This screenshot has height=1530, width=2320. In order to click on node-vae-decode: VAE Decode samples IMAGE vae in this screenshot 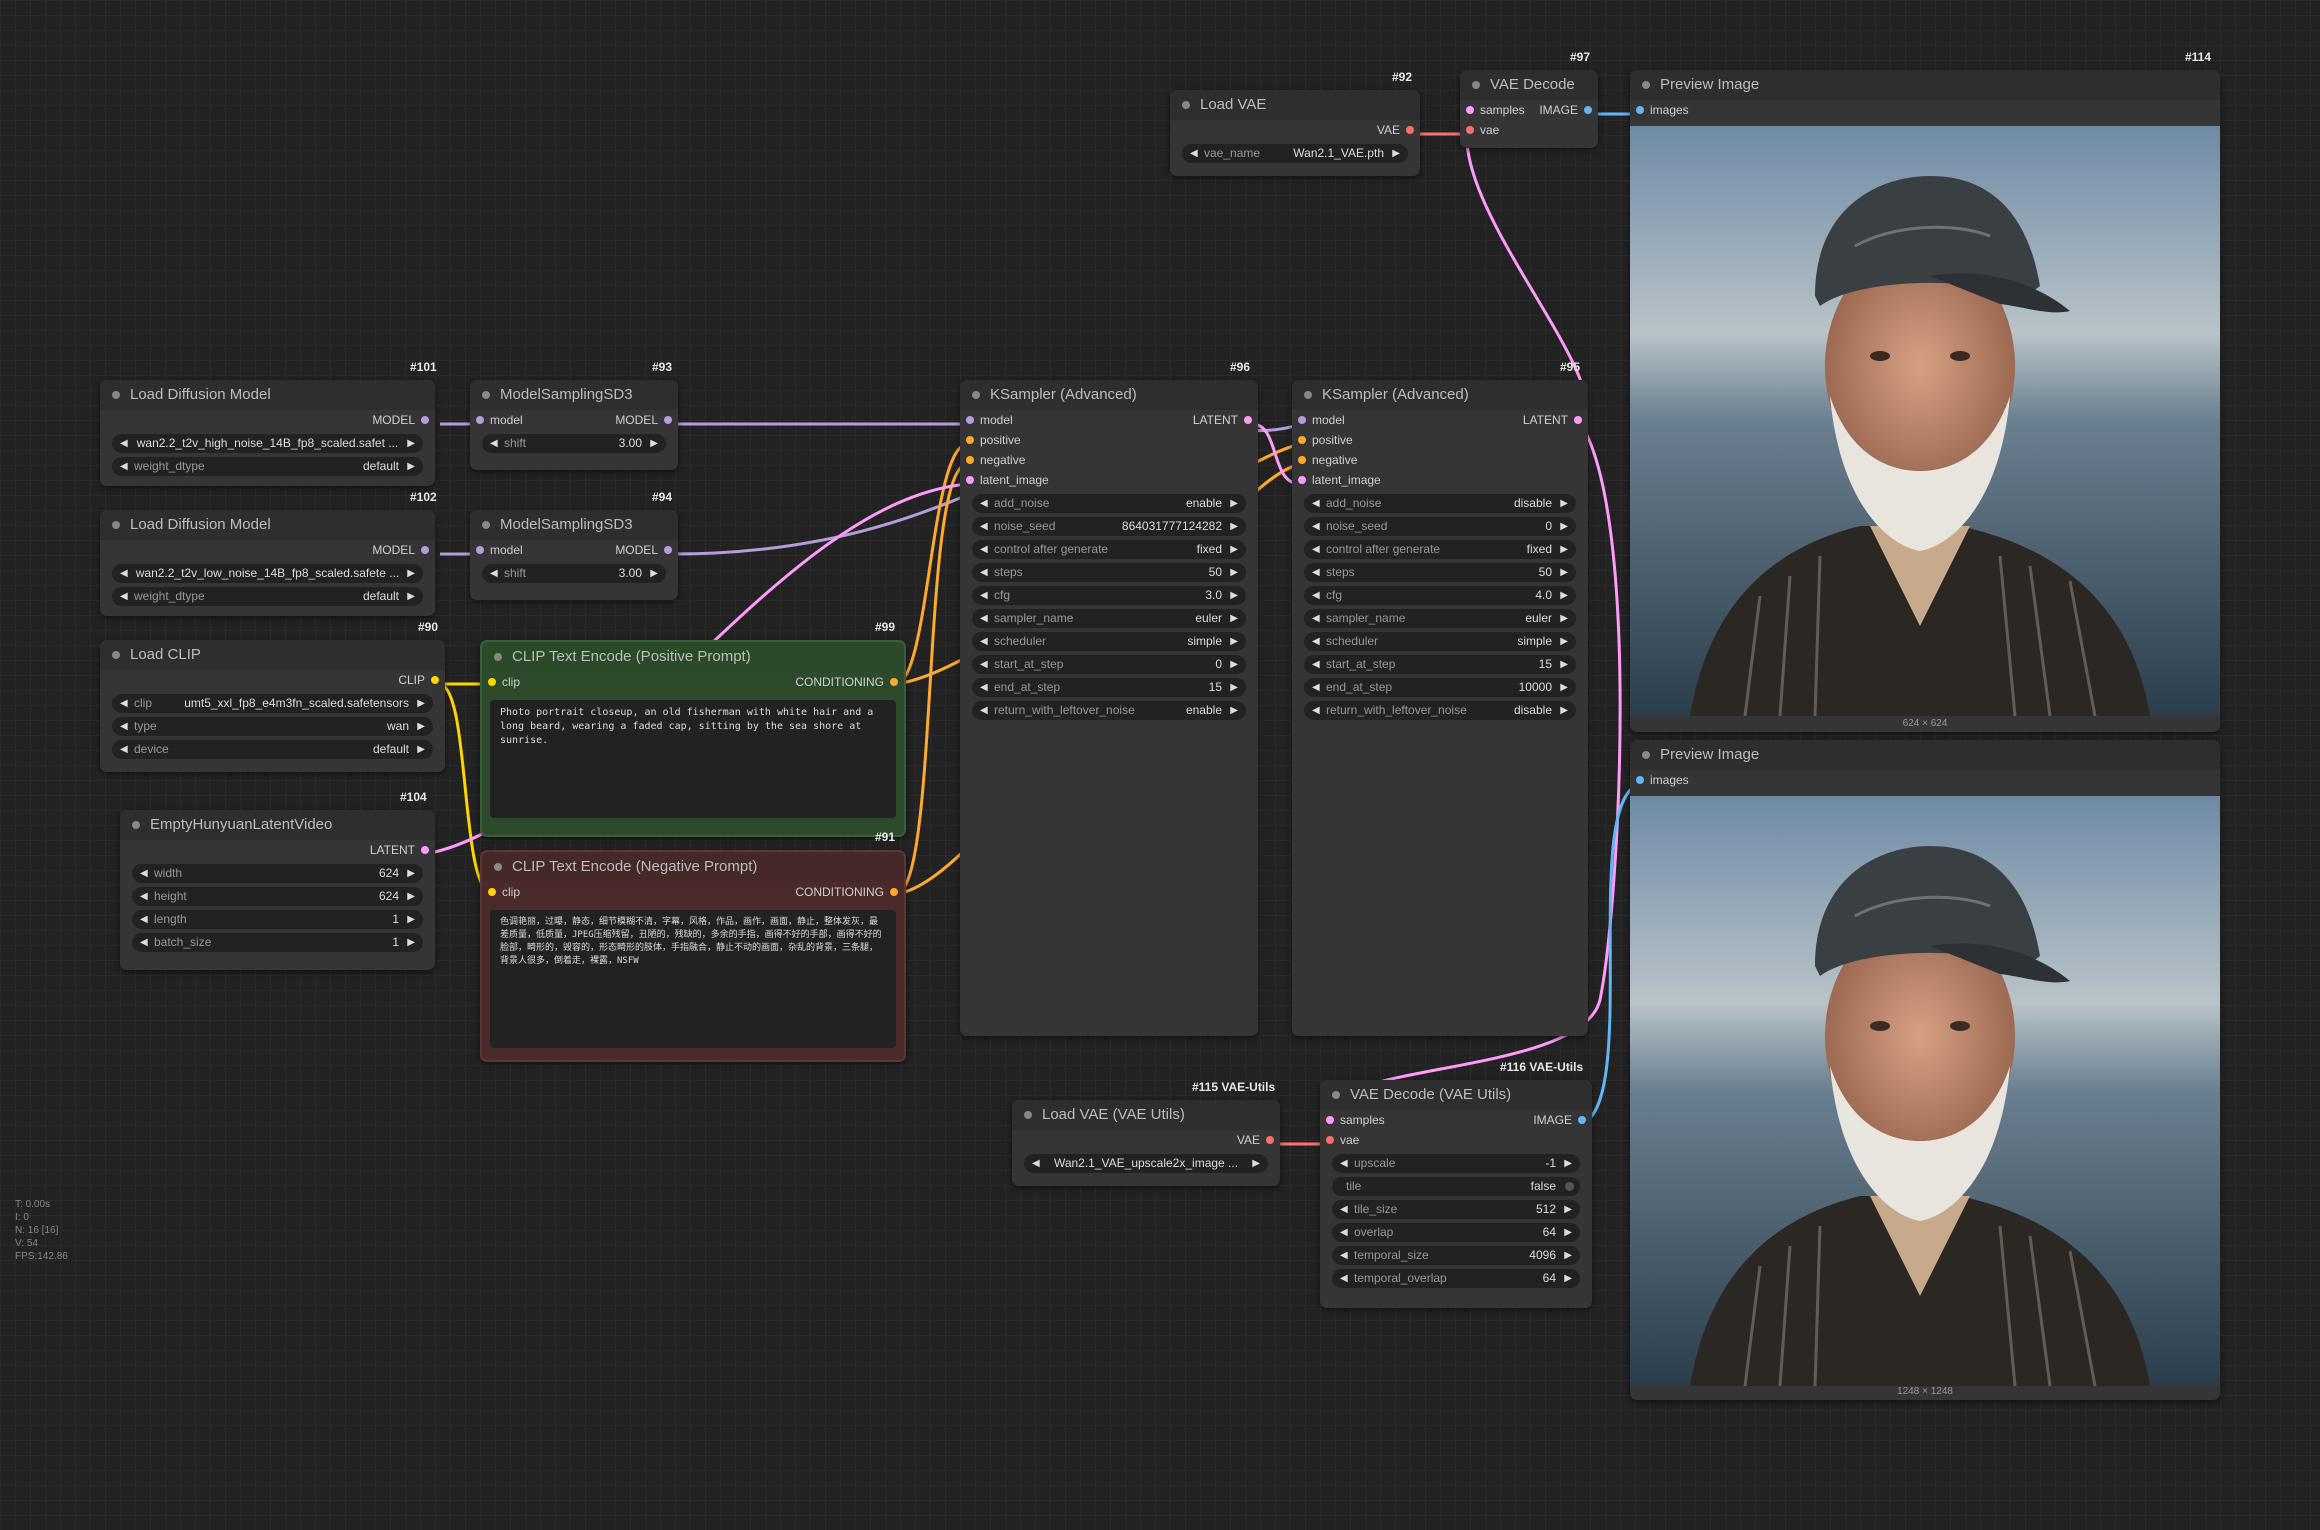, I will do `click(1529, 109)`.